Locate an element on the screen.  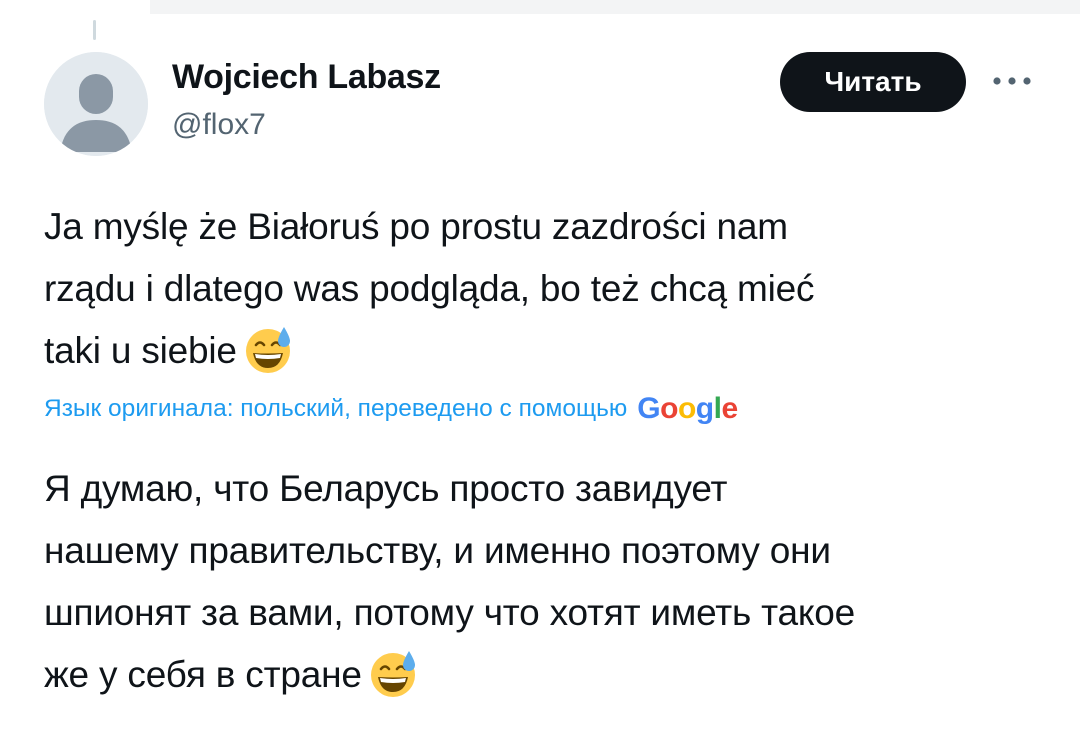
author-handle: @flox7 is located at coordinates (219, 125).